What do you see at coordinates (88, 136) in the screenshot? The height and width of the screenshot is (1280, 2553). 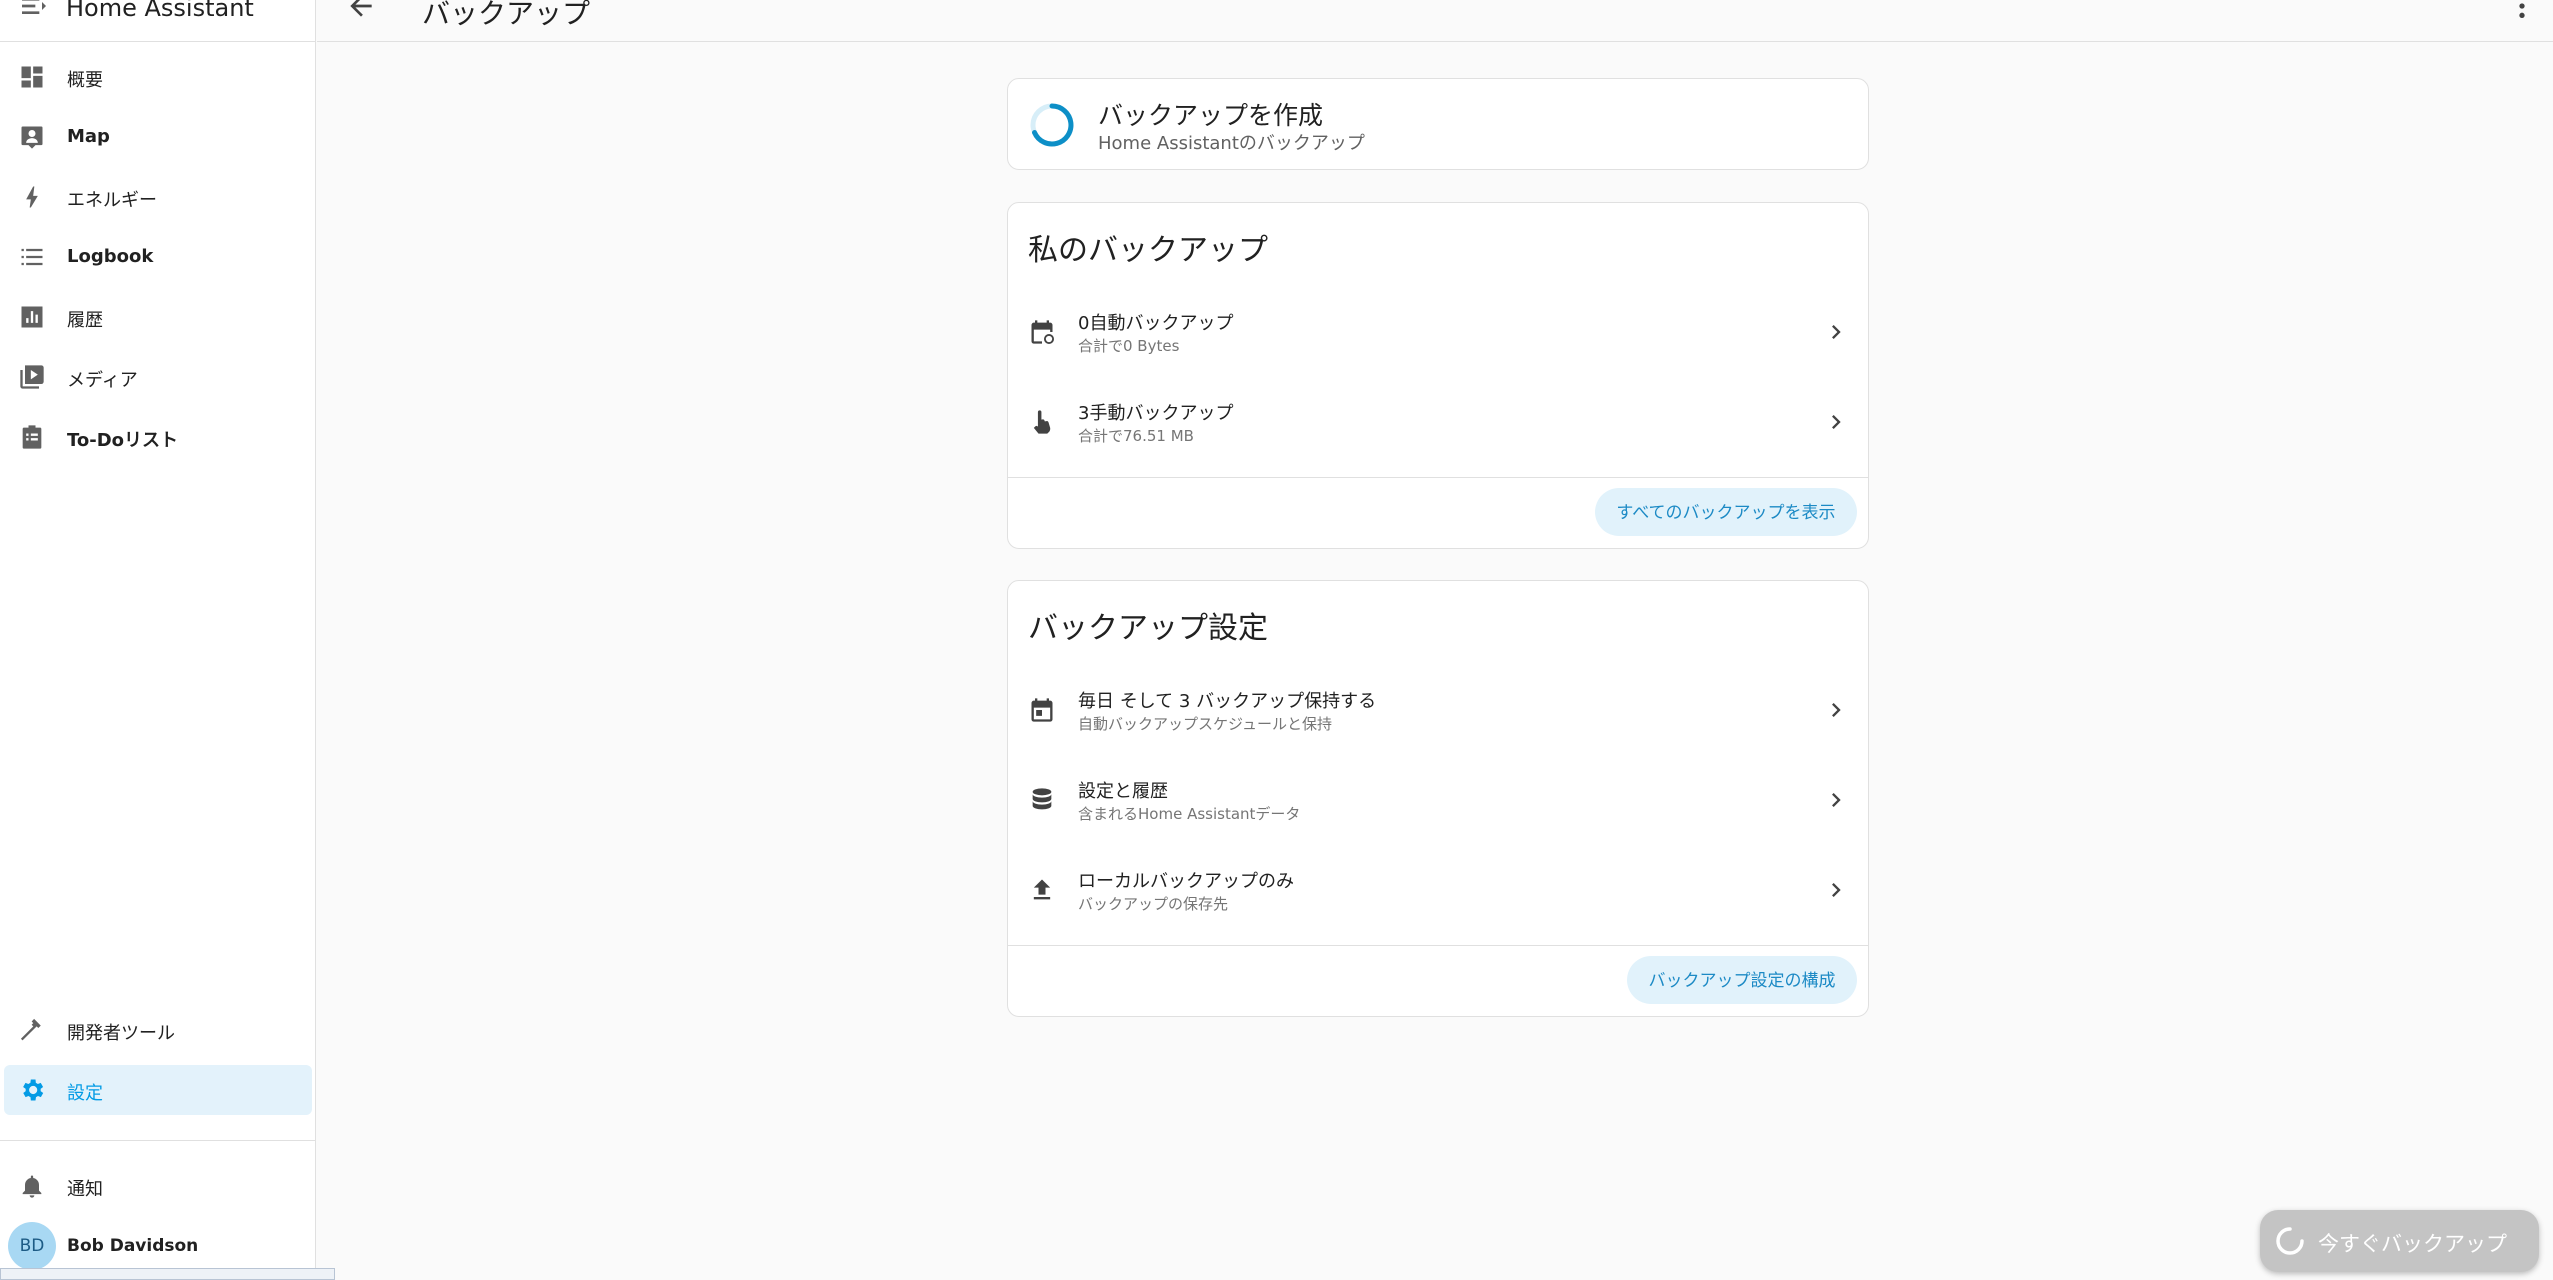 I see `sidebar-item-label: Map` at bounding box center [88, 136].